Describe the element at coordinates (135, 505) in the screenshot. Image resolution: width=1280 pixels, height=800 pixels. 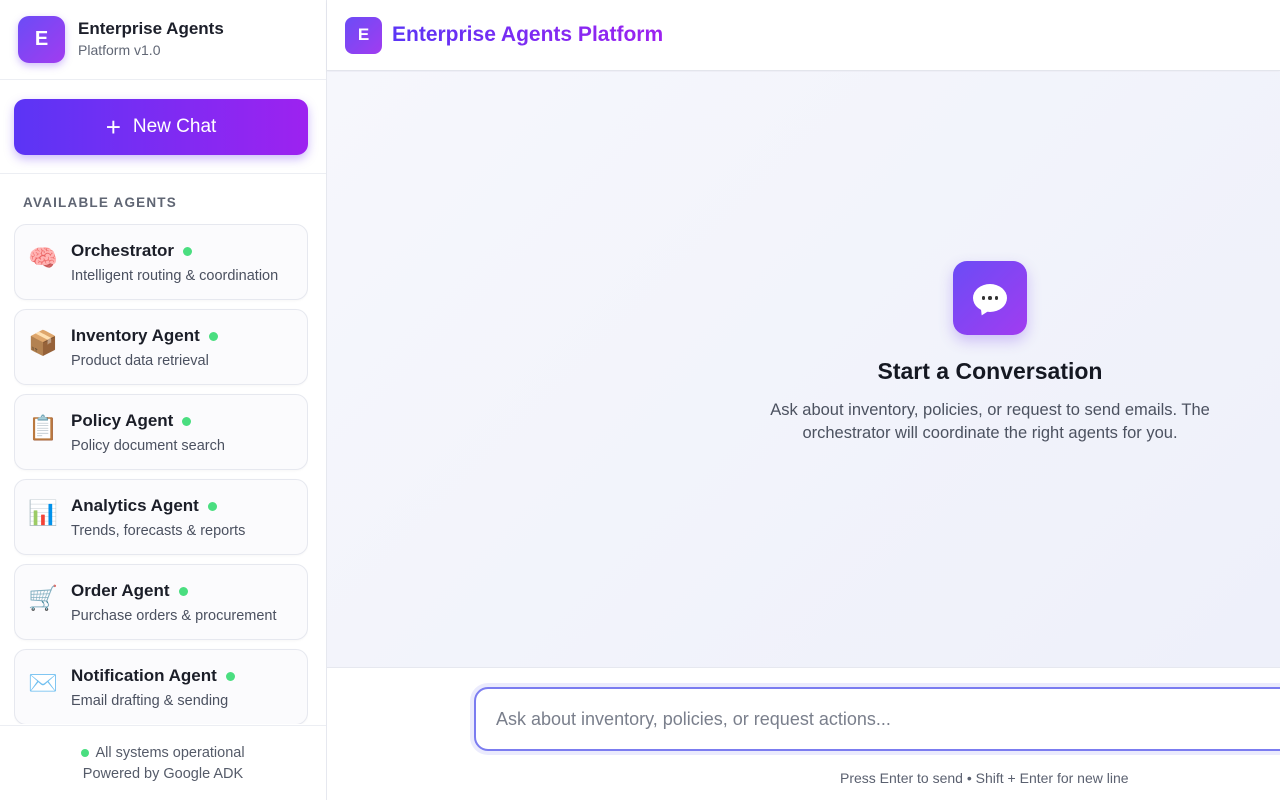
I see `agent-name: Analytics Agent` at that location.